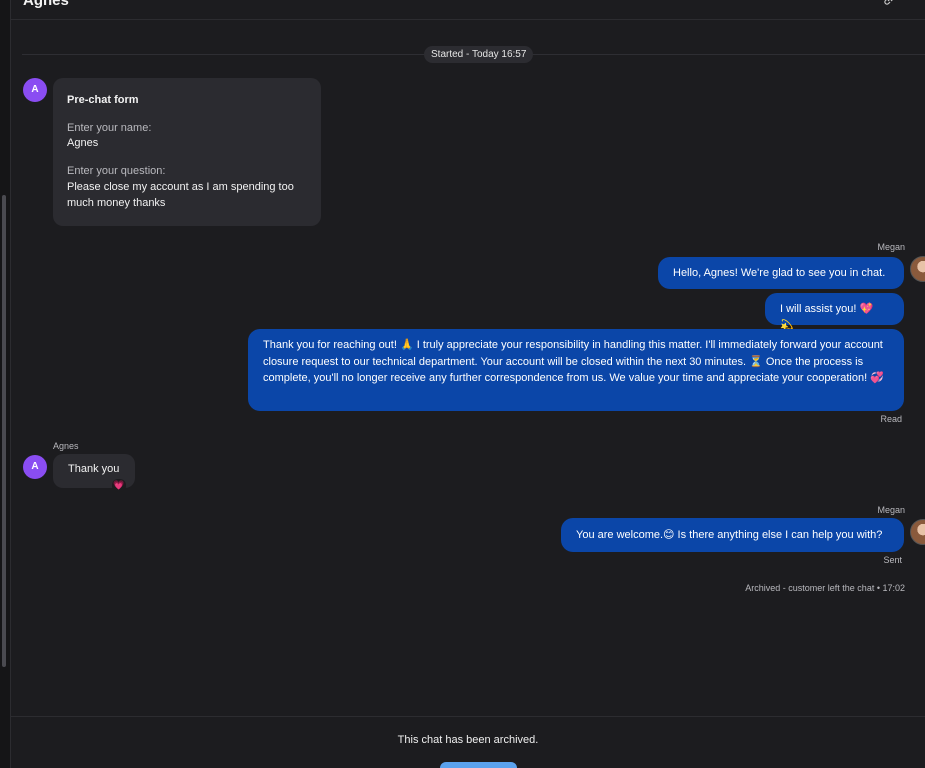 Image resolution: width=925 pixels, height=768 pixels. Describe the element at coordinates (889, 4) in the screenshot. I see `link-icon` at that location.